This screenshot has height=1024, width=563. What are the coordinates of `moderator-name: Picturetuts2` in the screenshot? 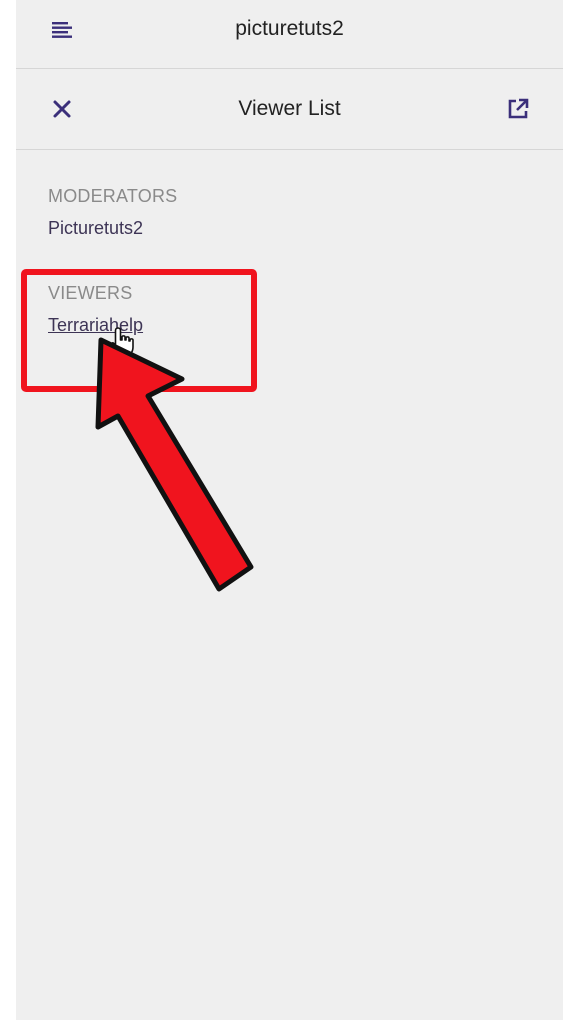 It's located at (95, 228).